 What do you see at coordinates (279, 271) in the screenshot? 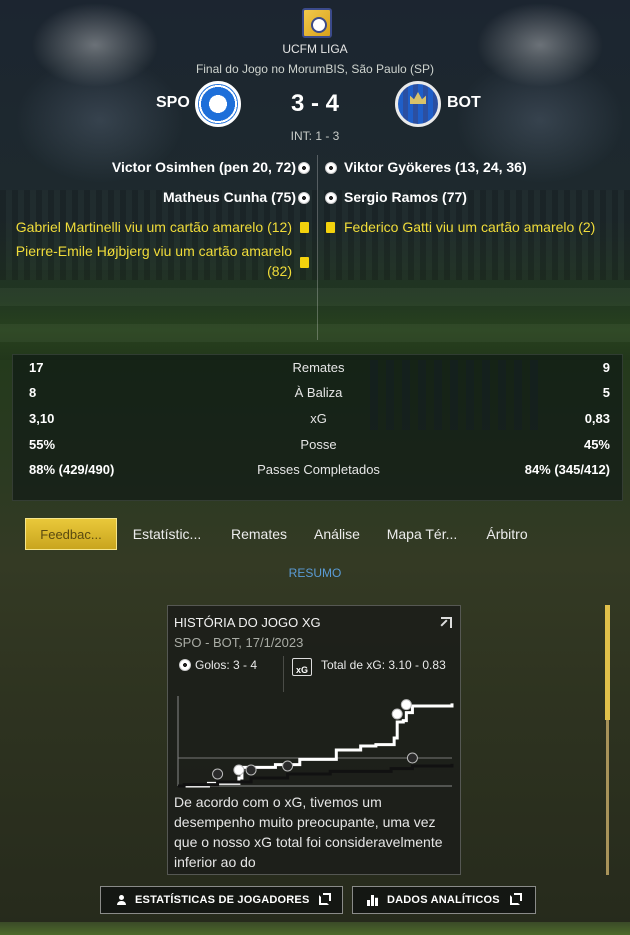
I see `home-card-event-minute: (82)` at bounding box center [279, 271].